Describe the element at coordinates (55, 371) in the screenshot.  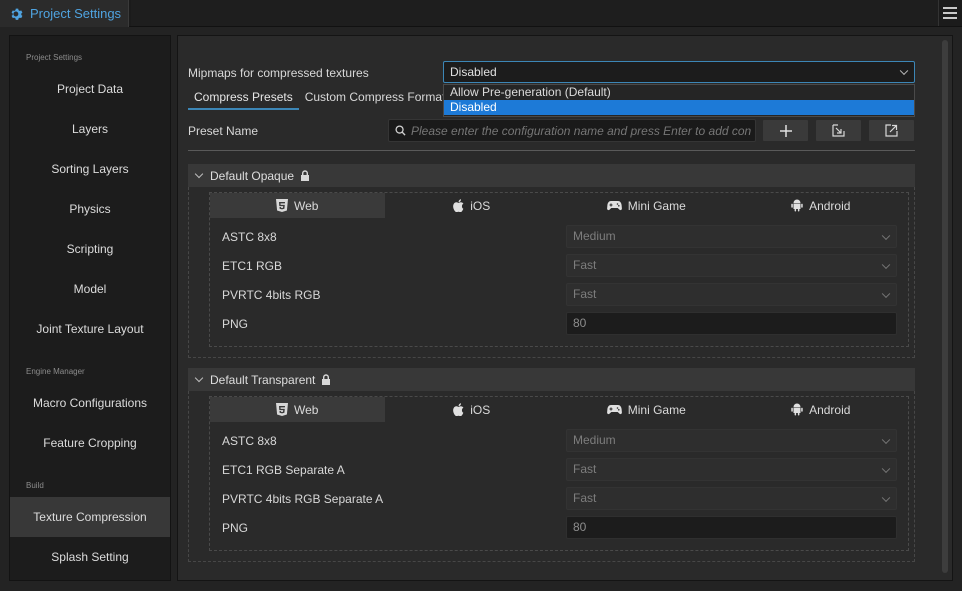
I see `sidebar-group-engine-manager: Engine Manager` at that location.